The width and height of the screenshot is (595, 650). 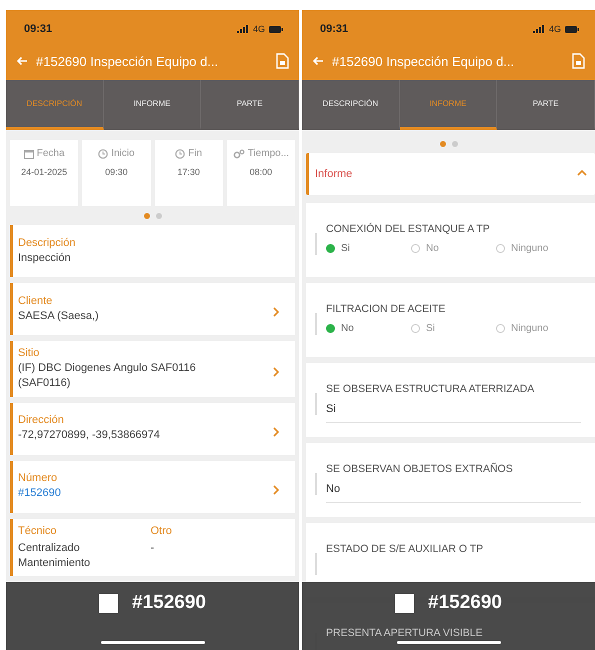 I want to click on question-label: FILTRACION DE ACEITE, so click(x=386, y=309).